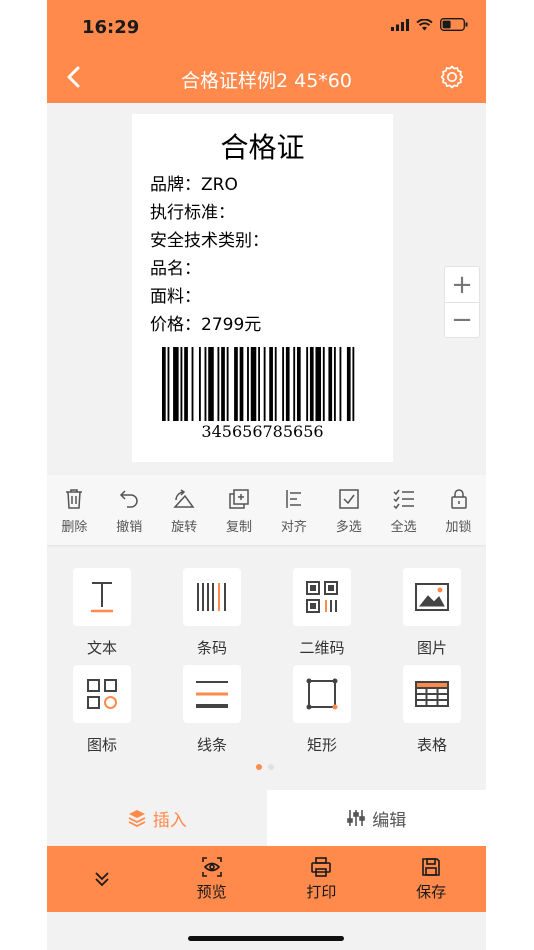 This screenshot has height=950, width=534. I want to click on copy-button: 复制, so click(239, 510).